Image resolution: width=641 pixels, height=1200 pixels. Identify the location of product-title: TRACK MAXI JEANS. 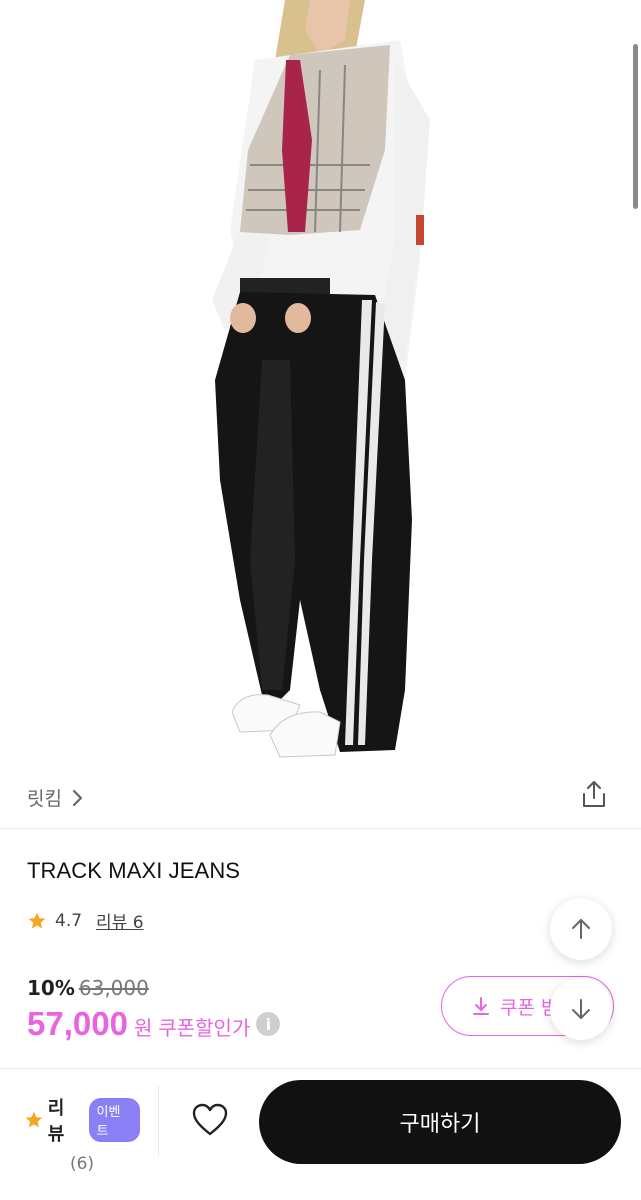
(134, 870).